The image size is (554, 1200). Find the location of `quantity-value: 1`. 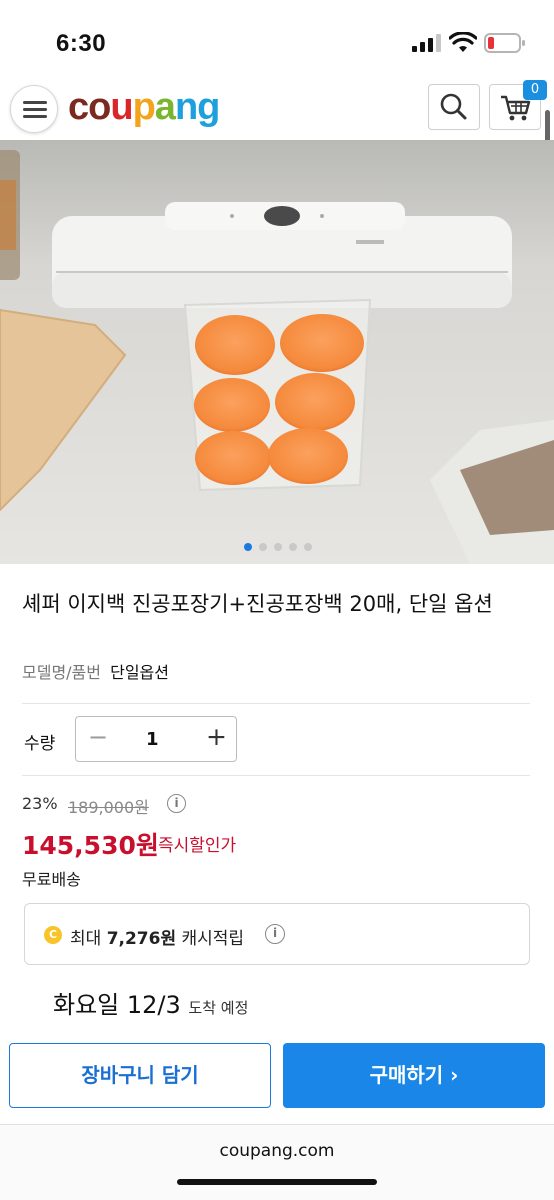

quantity-value: 1 is located at coordinates (152, 739).